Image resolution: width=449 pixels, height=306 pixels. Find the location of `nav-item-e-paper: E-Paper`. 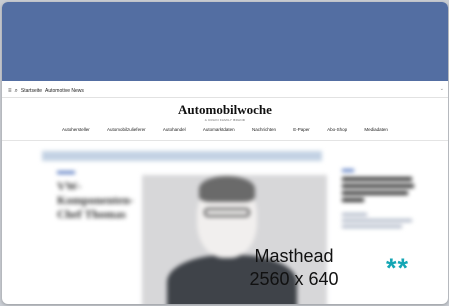

nav-item-e-paper: E-Paper is located at coordinates (301, 129).